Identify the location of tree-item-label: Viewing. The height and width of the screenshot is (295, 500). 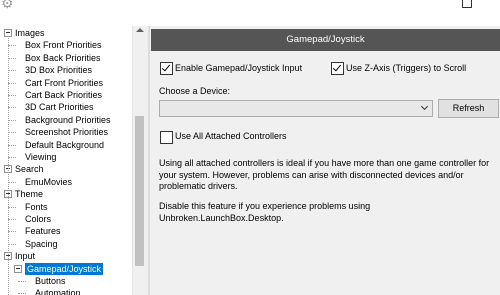
(41, 157).